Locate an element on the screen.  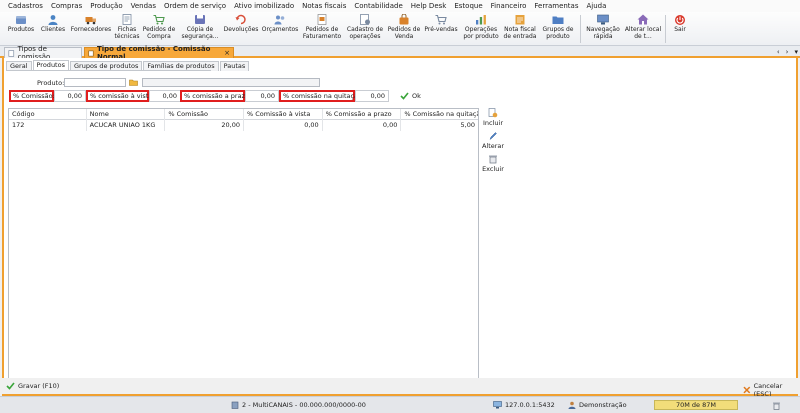
comissao-prazo-label: % comissão a prazo: is located at coordinates (215, 96).